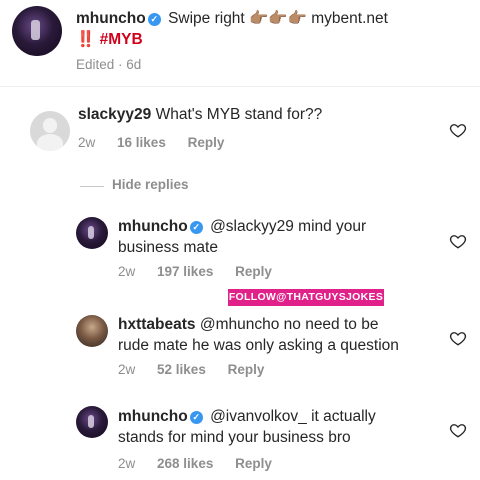  Describe the element at coordinates (288, 226) in the screenshot. I see `comment-body: @slackyy29 mind your` at that location.